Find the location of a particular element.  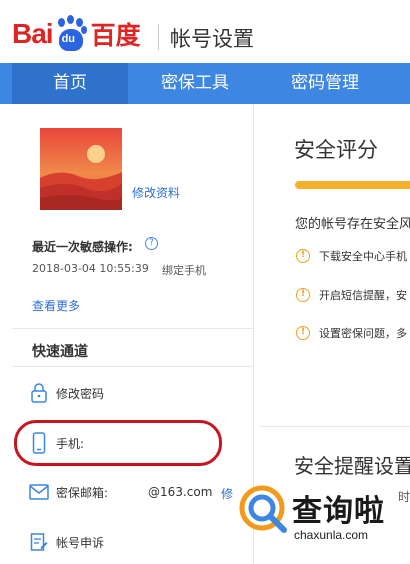

recent-operation-label: 最近一次敏感操作: is located at coordinates (82, 247).